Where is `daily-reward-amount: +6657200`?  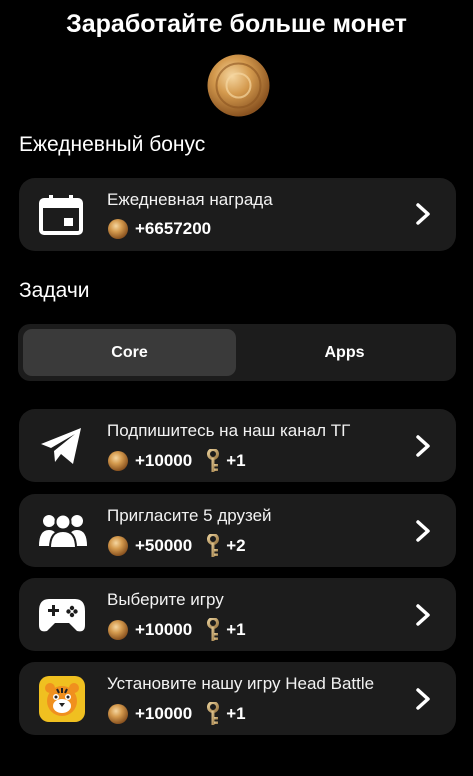
daily-reward-amount: +6657200 is located at coordinates (159, 229).